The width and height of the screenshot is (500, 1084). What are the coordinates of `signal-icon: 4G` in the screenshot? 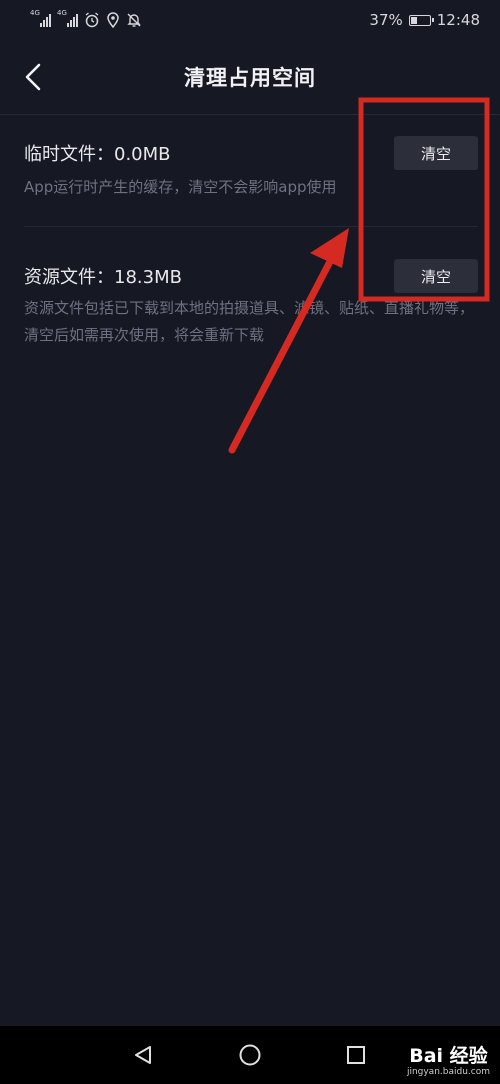 It's located at (40, 18).